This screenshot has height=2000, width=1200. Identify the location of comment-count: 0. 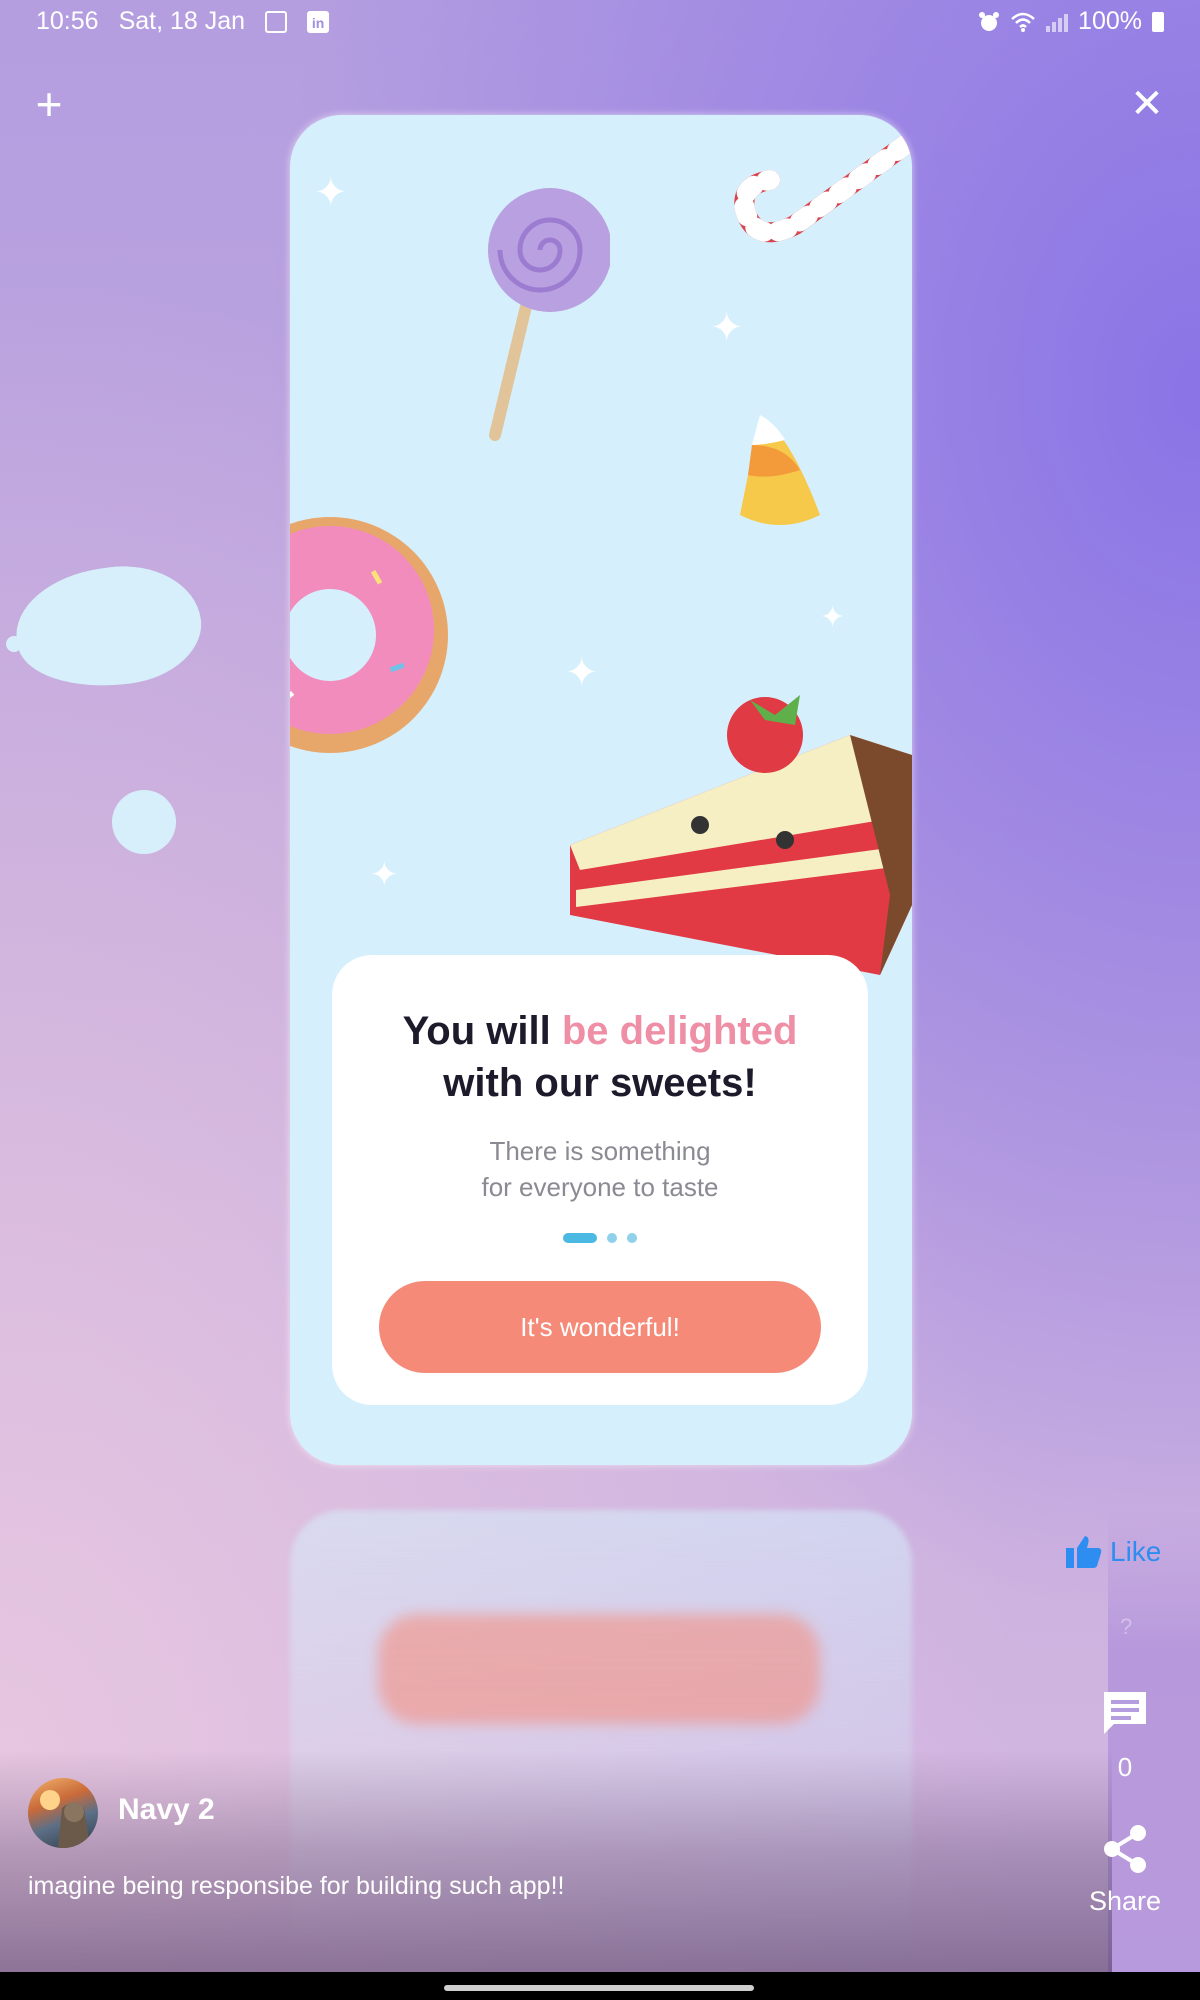
(1125, 1767).